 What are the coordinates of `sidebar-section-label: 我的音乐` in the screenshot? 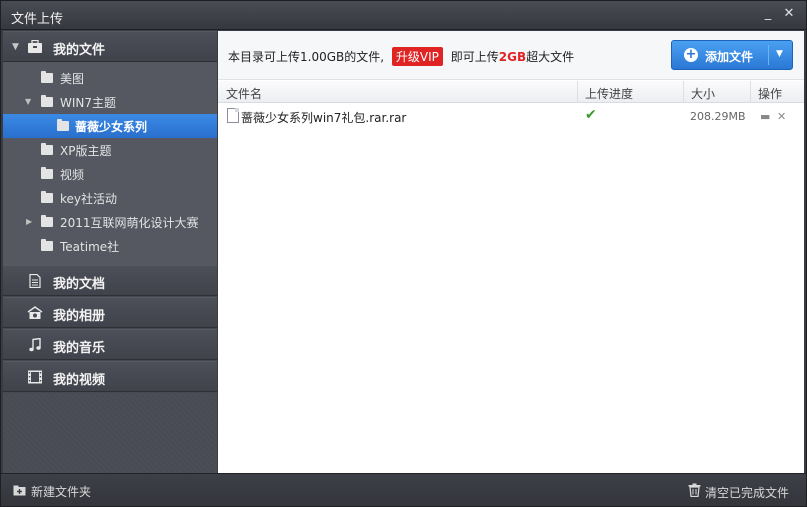 It's located at (79, 348).